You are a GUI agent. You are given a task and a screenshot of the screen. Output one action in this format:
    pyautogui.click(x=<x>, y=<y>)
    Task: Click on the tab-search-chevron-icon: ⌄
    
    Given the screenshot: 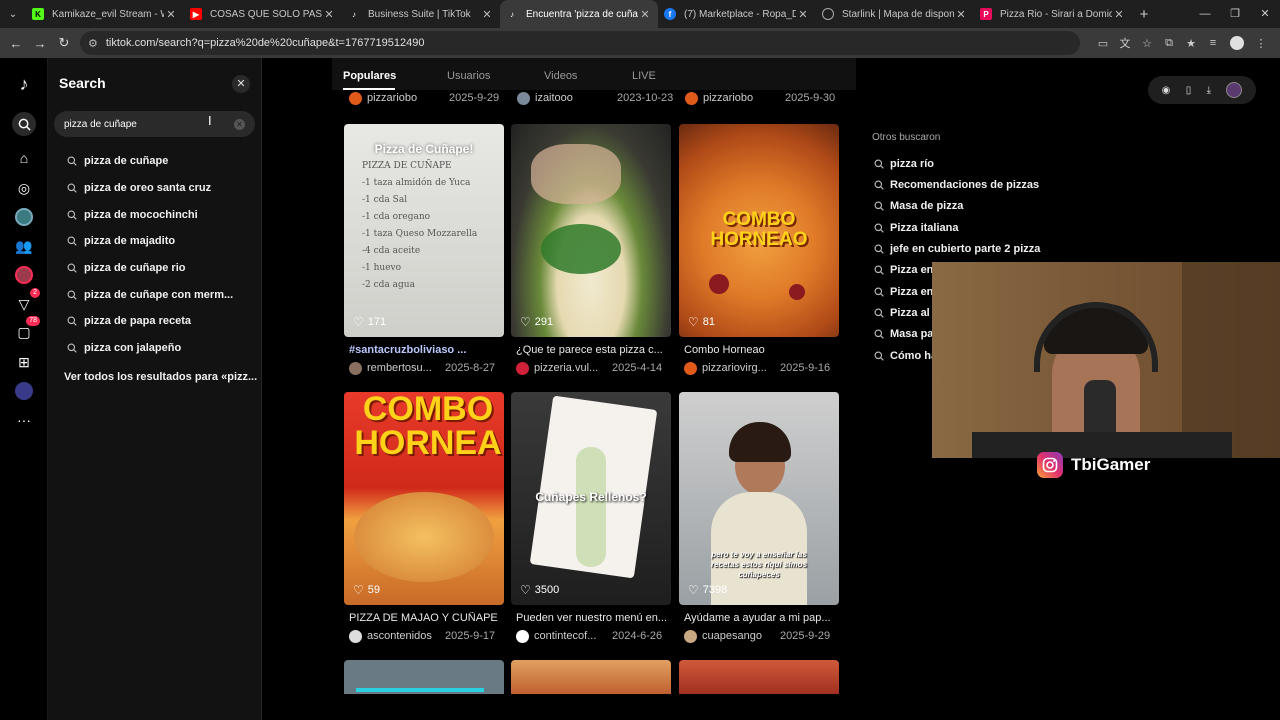 What is the action you would take?
    pyautogui.click(x=13, y=14)
    